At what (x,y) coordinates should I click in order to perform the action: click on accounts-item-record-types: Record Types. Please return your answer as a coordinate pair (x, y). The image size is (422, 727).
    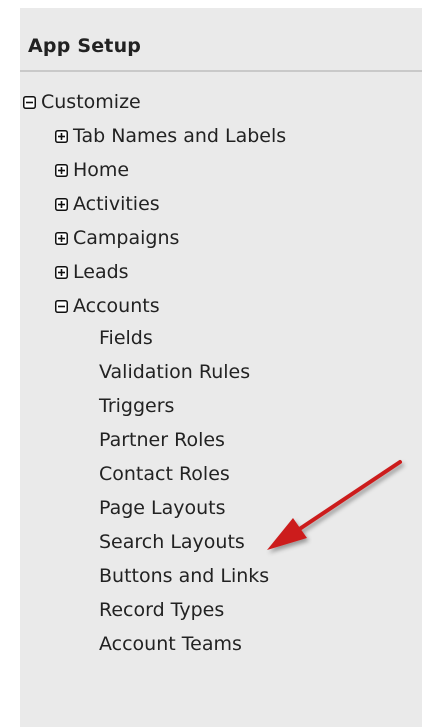
    Looking at the image, I should click on (161, 610).